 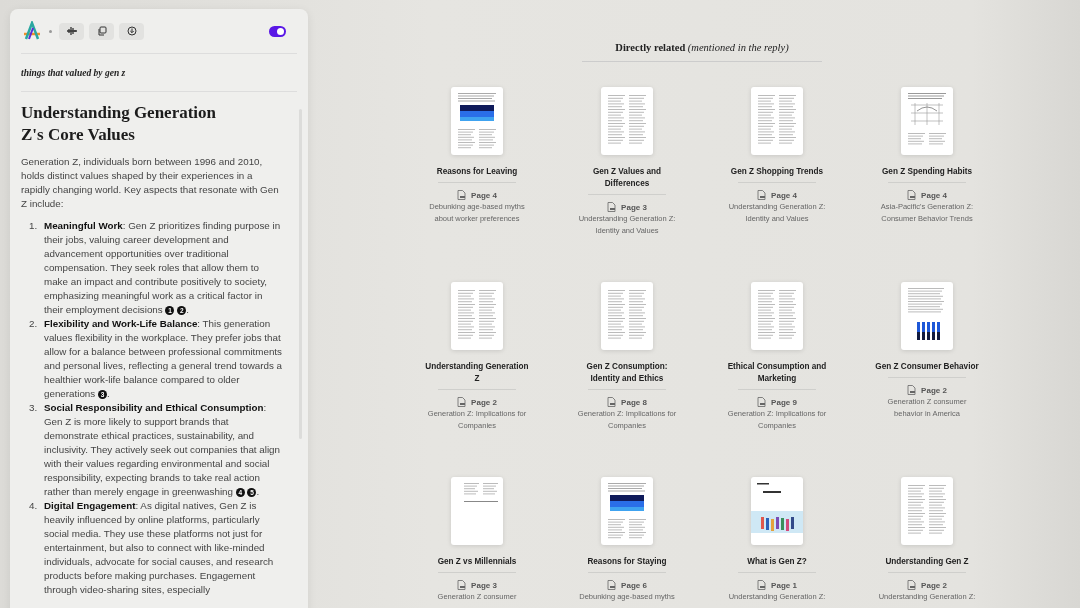 What do you see at coordinates (627, 562) in the screenshot?
I see `source-title: Reasons for Staying` at bounding box center [627, 562].